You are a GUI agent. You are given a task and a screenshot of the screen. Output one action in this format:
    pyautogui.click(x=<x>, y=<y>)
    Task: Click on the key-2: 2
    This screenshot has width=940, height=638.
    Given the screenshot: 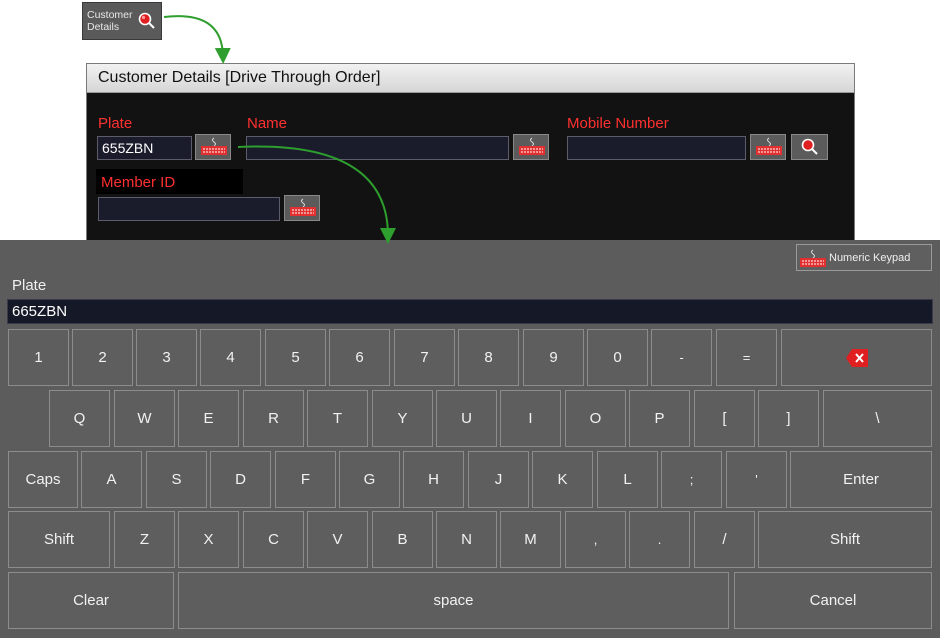 What is the action you would take?
    pyautogui.click(x=102, y=357)
    